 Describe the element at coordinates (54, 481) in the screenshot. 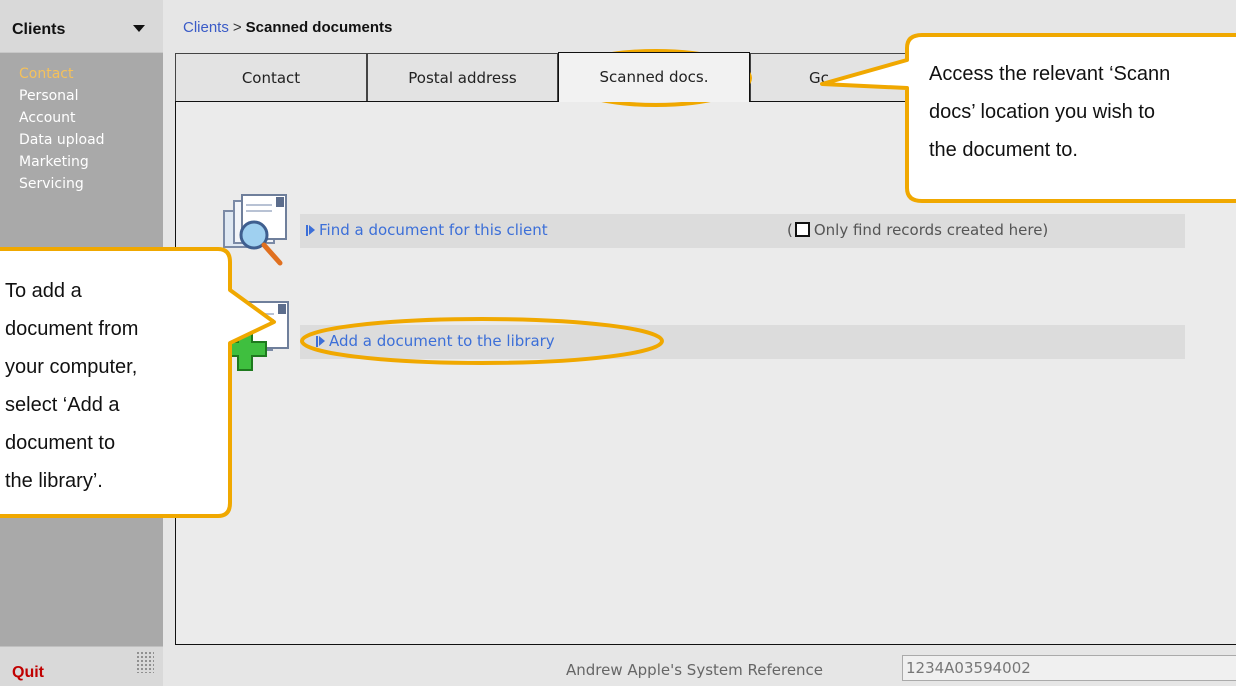

I see `add-callout-line-6: the library’.` at that location.